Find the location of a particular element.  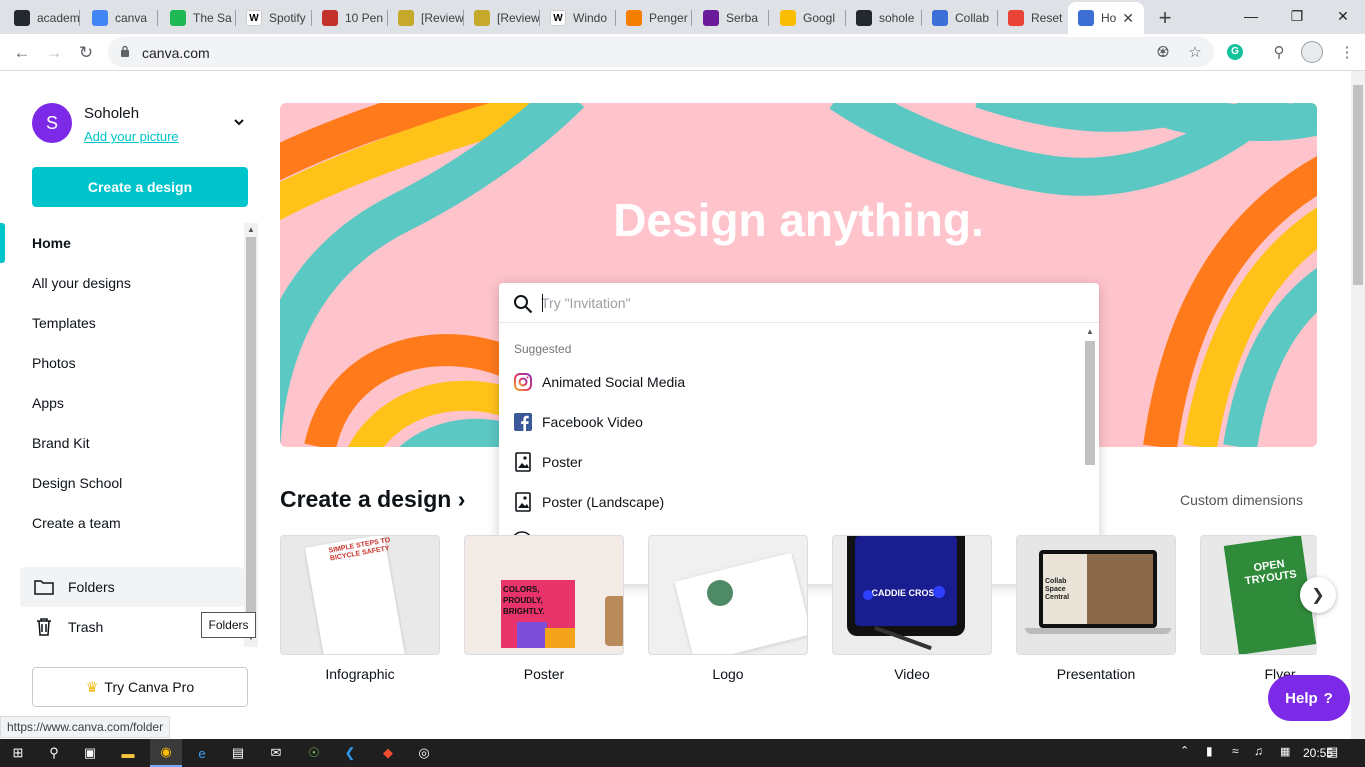

avatar: S is located at coordinates (52, 123).